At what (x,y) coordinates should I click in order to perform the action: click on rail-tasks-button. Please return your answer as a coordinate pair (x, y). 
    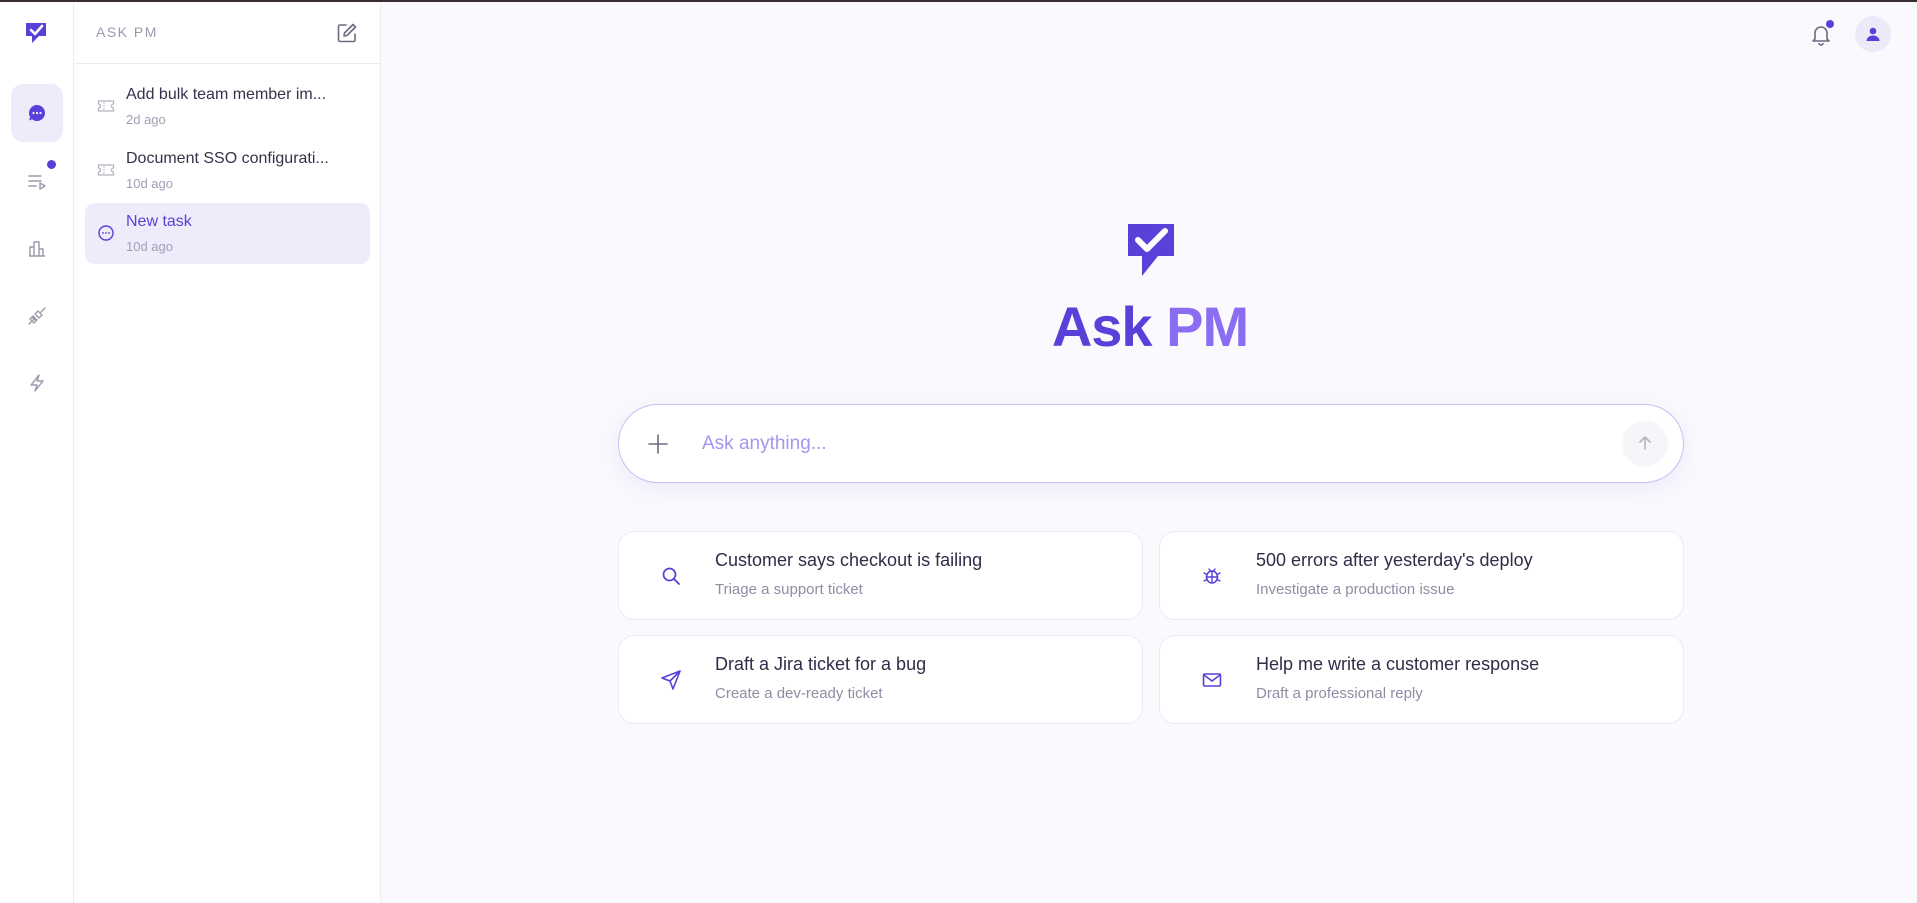
    Looking at the image, I should click on (37, 181).